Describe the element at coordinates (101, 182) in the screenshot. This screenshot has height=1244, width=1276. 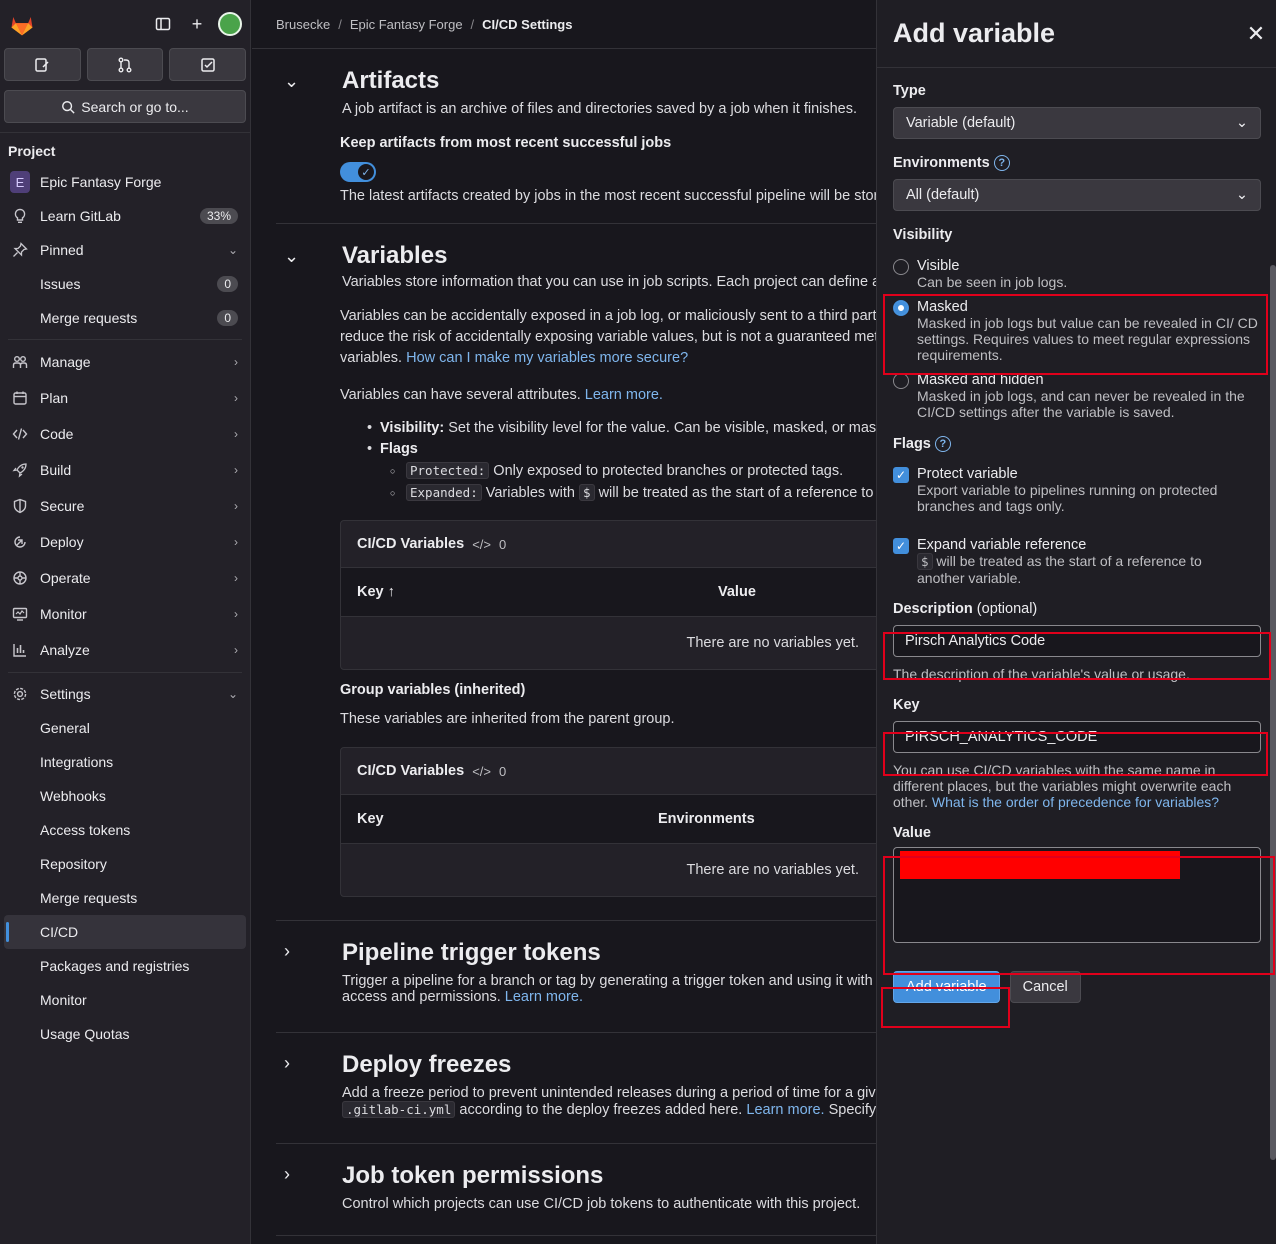
I see `sidebar-item-label: Epic Fantasy Forge` at that location.